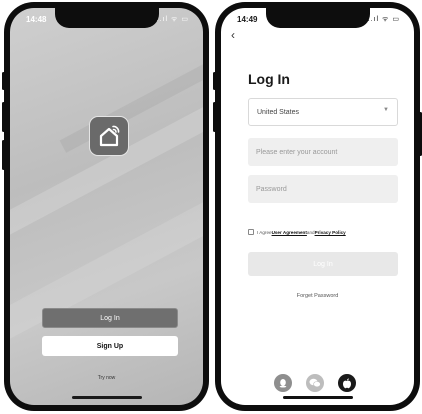  I want to click on forgot-password-link: Forget Password, so click(317, 296).